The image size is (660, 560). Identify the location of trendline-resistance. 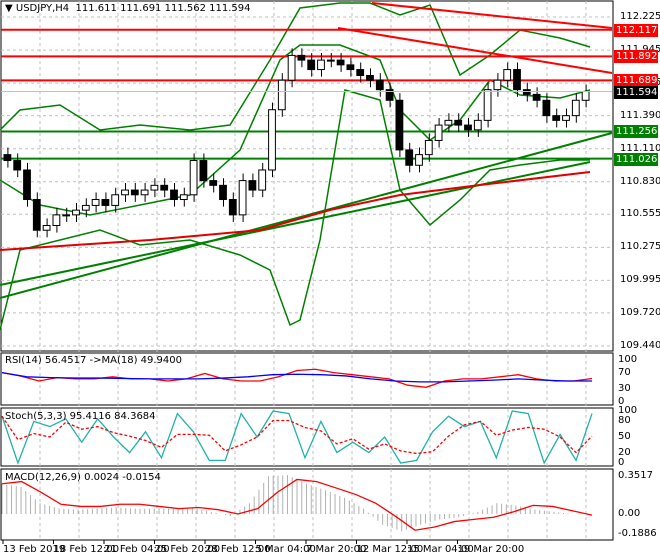
(492, 15).